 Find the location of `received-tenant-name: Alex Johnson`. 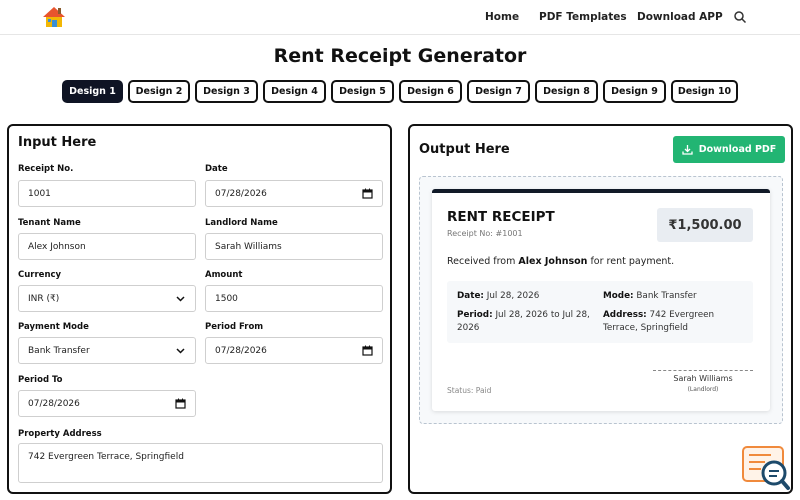

received-tenant-name: Alex Johnson is located at coordinates (553, 261).